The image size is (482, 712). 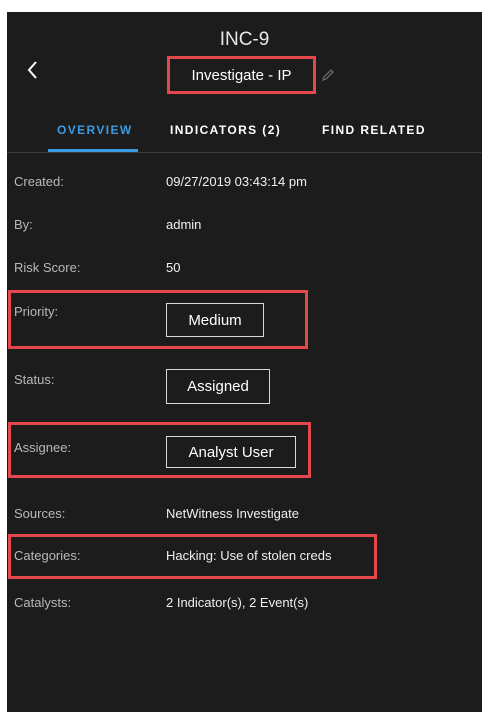 What do you see at coordinates (32, 70) in the screenshot?
I see `chevron-left-icon` at bounding box center [32, 70].